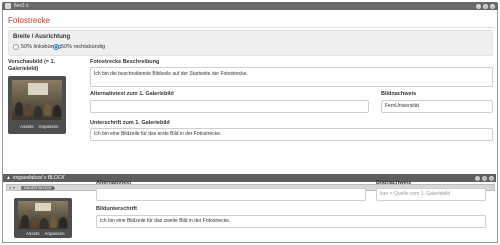 Image resolution: width=500 pixels, height=245 pixels. I want to click on alt1-label: Alternativtext zum 1. Galeriebild, so click(132, 94).